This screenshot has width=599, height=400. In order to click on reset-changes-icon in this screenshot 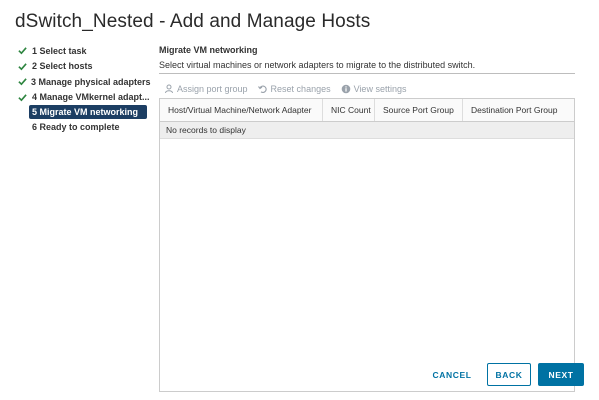, I will do `click(262, 89)`.